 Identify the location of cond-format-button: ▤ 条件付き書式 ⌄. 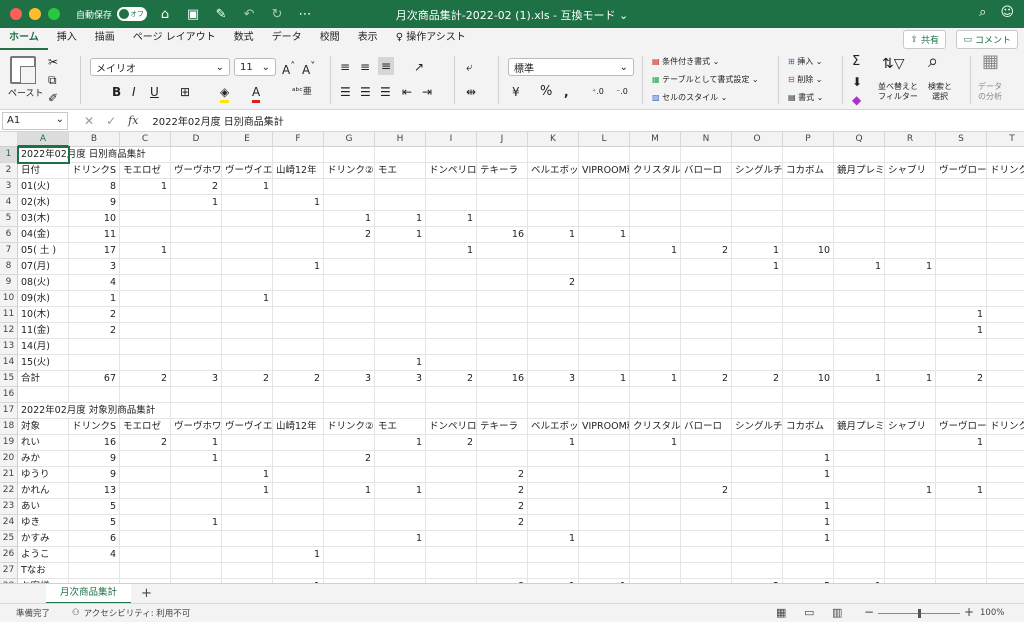
(685, 61).